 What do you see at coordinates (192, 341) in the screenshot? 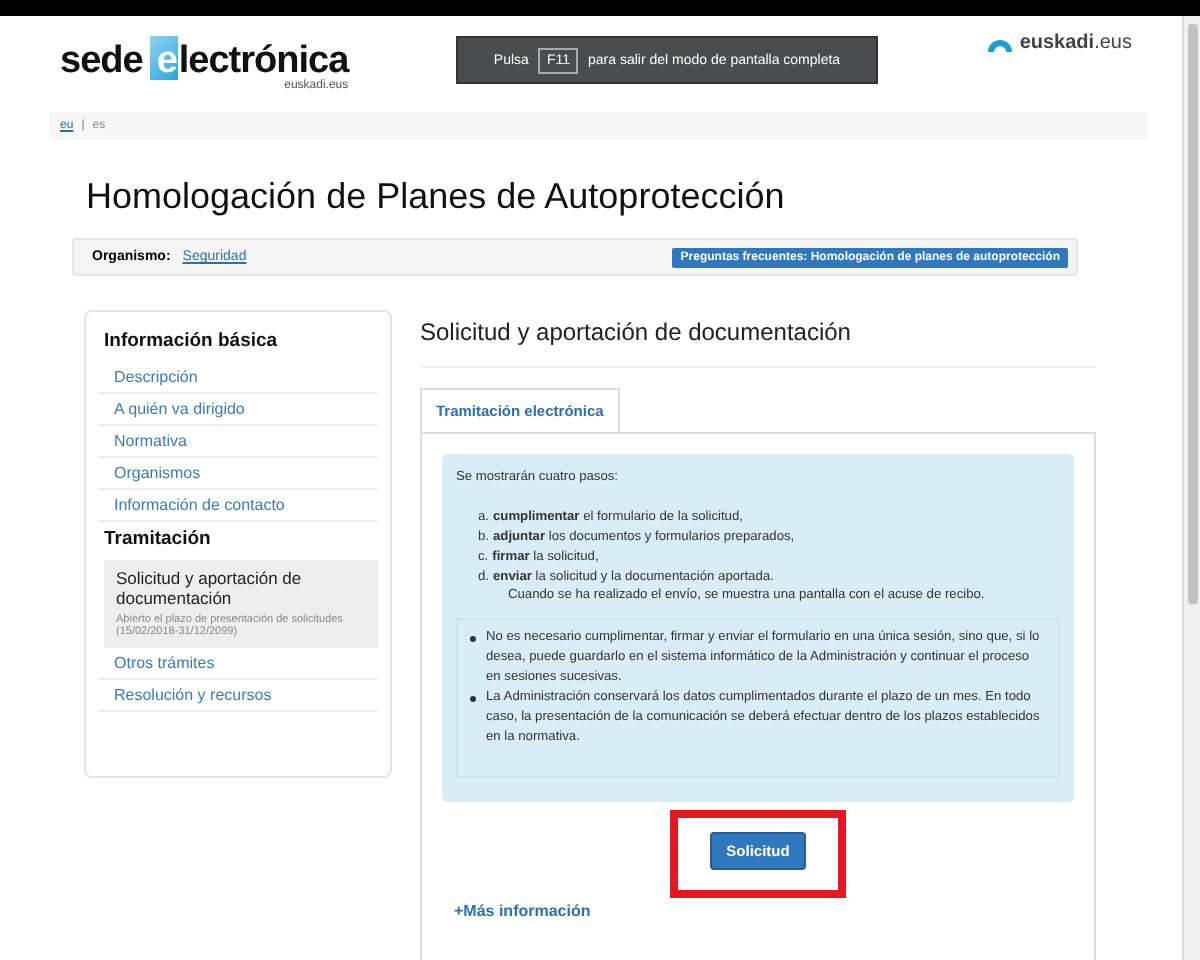
I see `section-title: Información básica` at bounding box center [192, 341].